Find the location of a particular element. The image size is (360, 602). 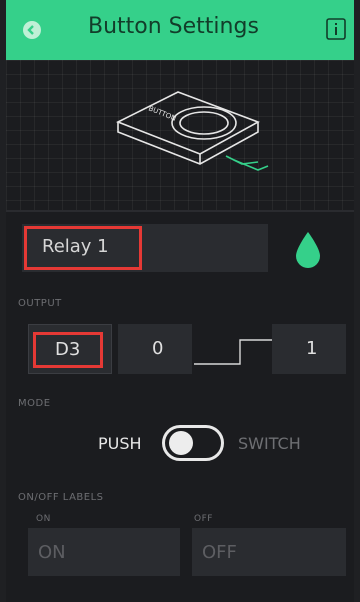

mode-toggle is located at coordinates (193, 443).